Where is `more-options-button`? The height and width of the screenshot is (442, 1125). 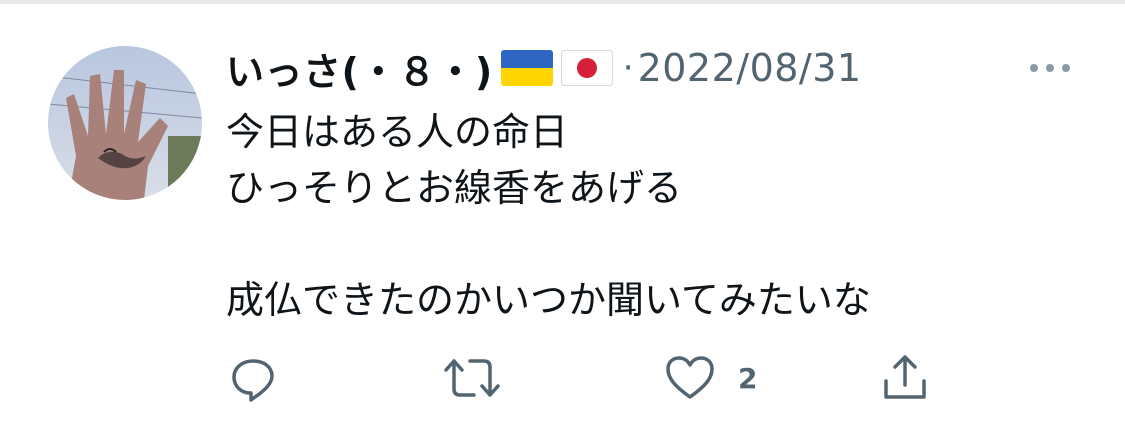 more-options-button is located at coordinates (1050, 68).